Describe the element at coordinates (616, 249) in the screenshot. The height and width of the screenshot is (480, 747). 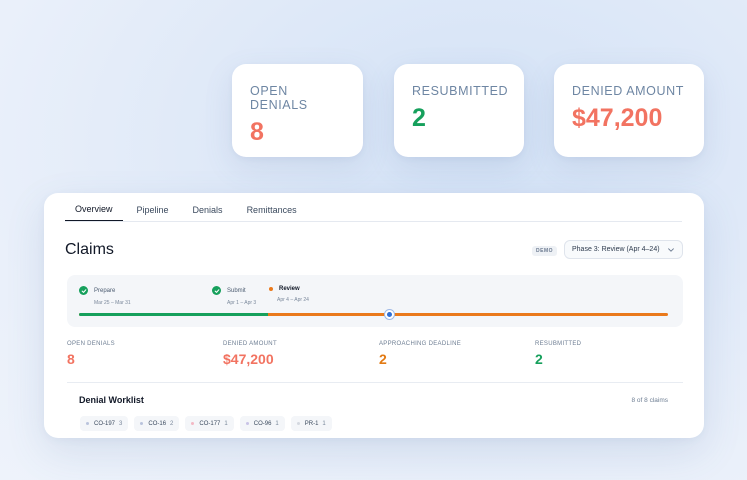
I see `phase-select-value: Phase 3: Review (Apr 4–24)` at that location.